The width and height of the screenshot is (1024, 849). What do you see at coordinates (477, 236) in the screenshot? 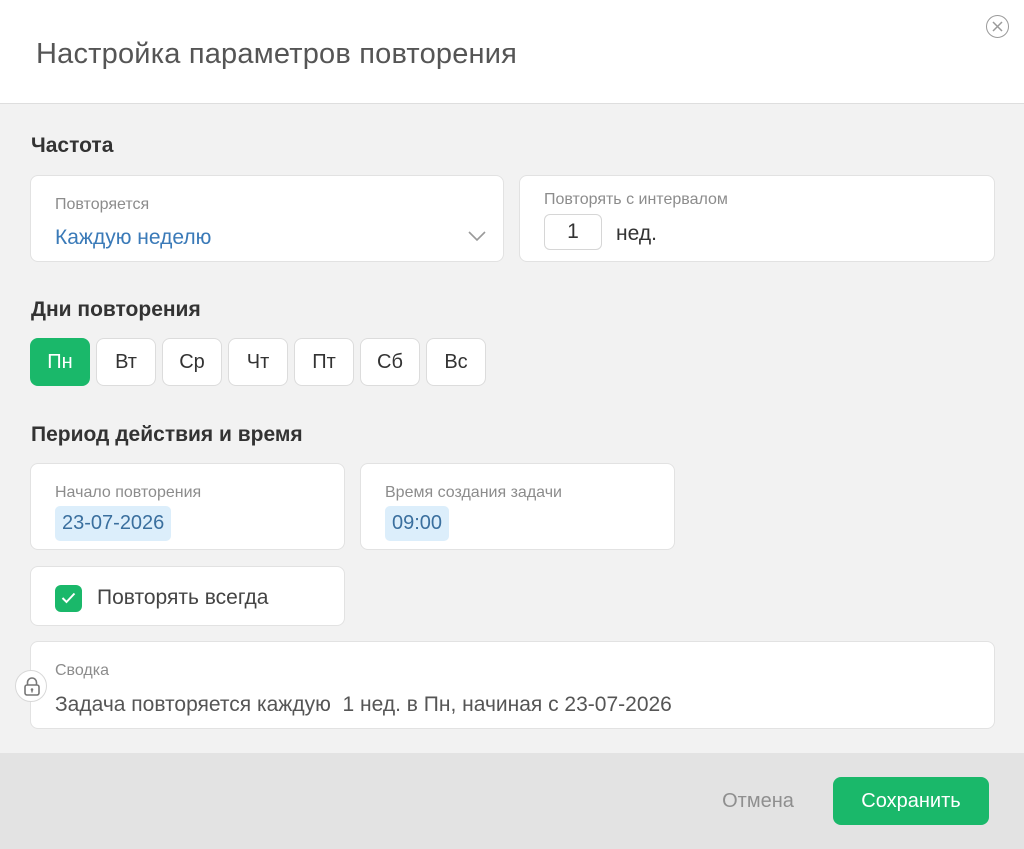
I see `chevron-down-icon` at bounding box center [477, 236].